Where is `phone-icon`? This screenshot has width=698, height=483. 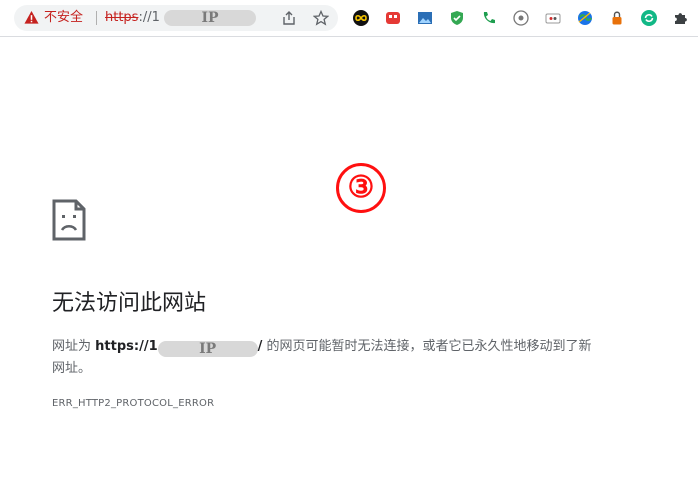
phone-icon is located at coordinates (489, 18).